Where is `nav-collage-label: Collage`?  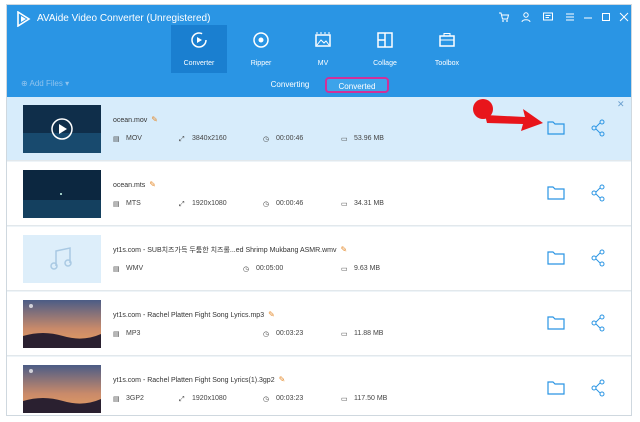
nav-collage-label: Collage is located at coordinates (385, 63).